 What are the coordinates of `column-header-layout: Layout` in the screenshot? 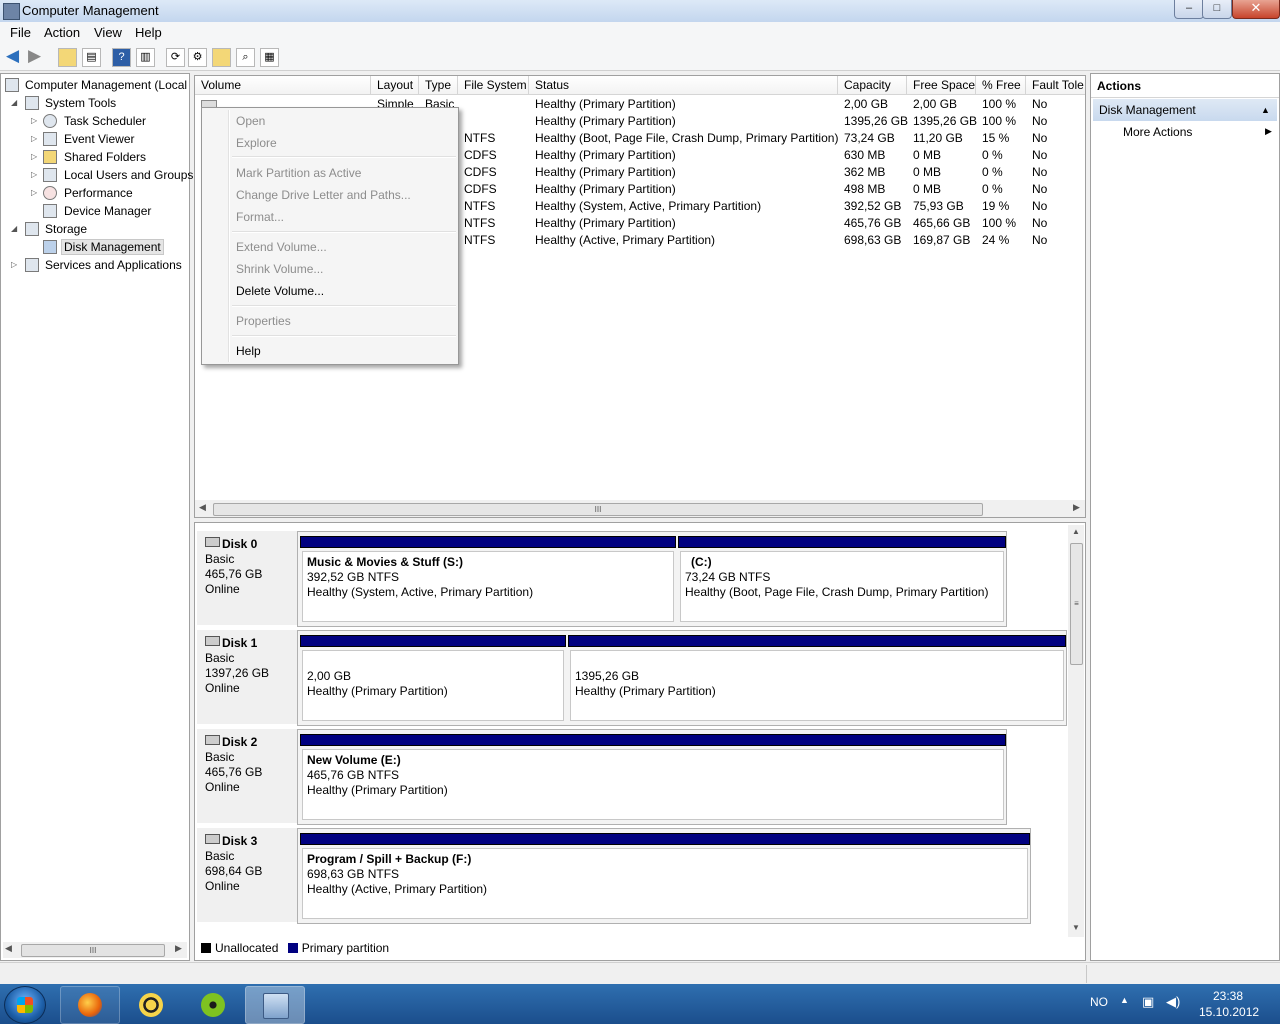 It's located at (395, 85).